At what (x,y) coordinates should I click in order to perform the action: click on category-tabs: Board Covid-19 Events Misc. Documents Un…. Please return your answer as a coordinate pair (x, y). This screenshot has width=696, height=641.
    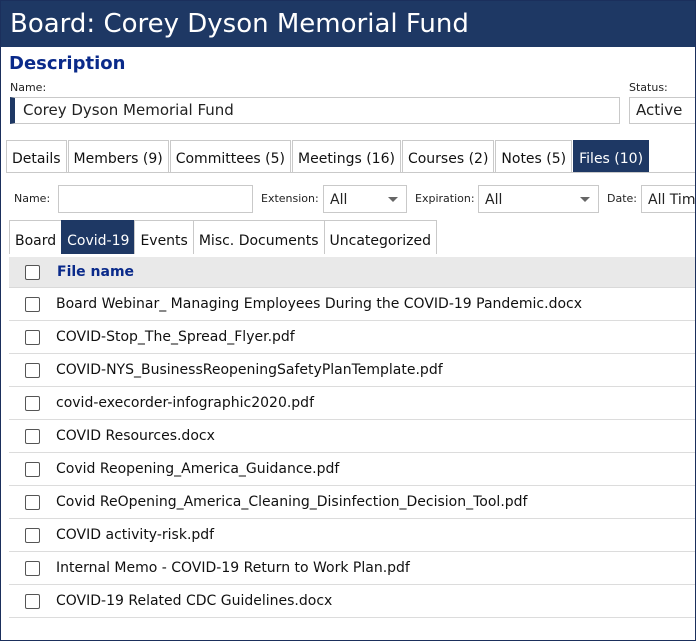
    Looking at the image, I should click on (223, 237).